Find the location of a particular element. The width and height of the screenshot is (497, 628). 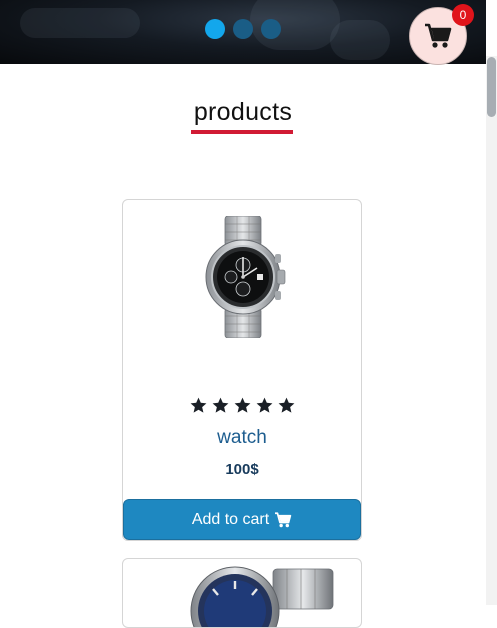

title-underline is located at coordinates (242, 132).